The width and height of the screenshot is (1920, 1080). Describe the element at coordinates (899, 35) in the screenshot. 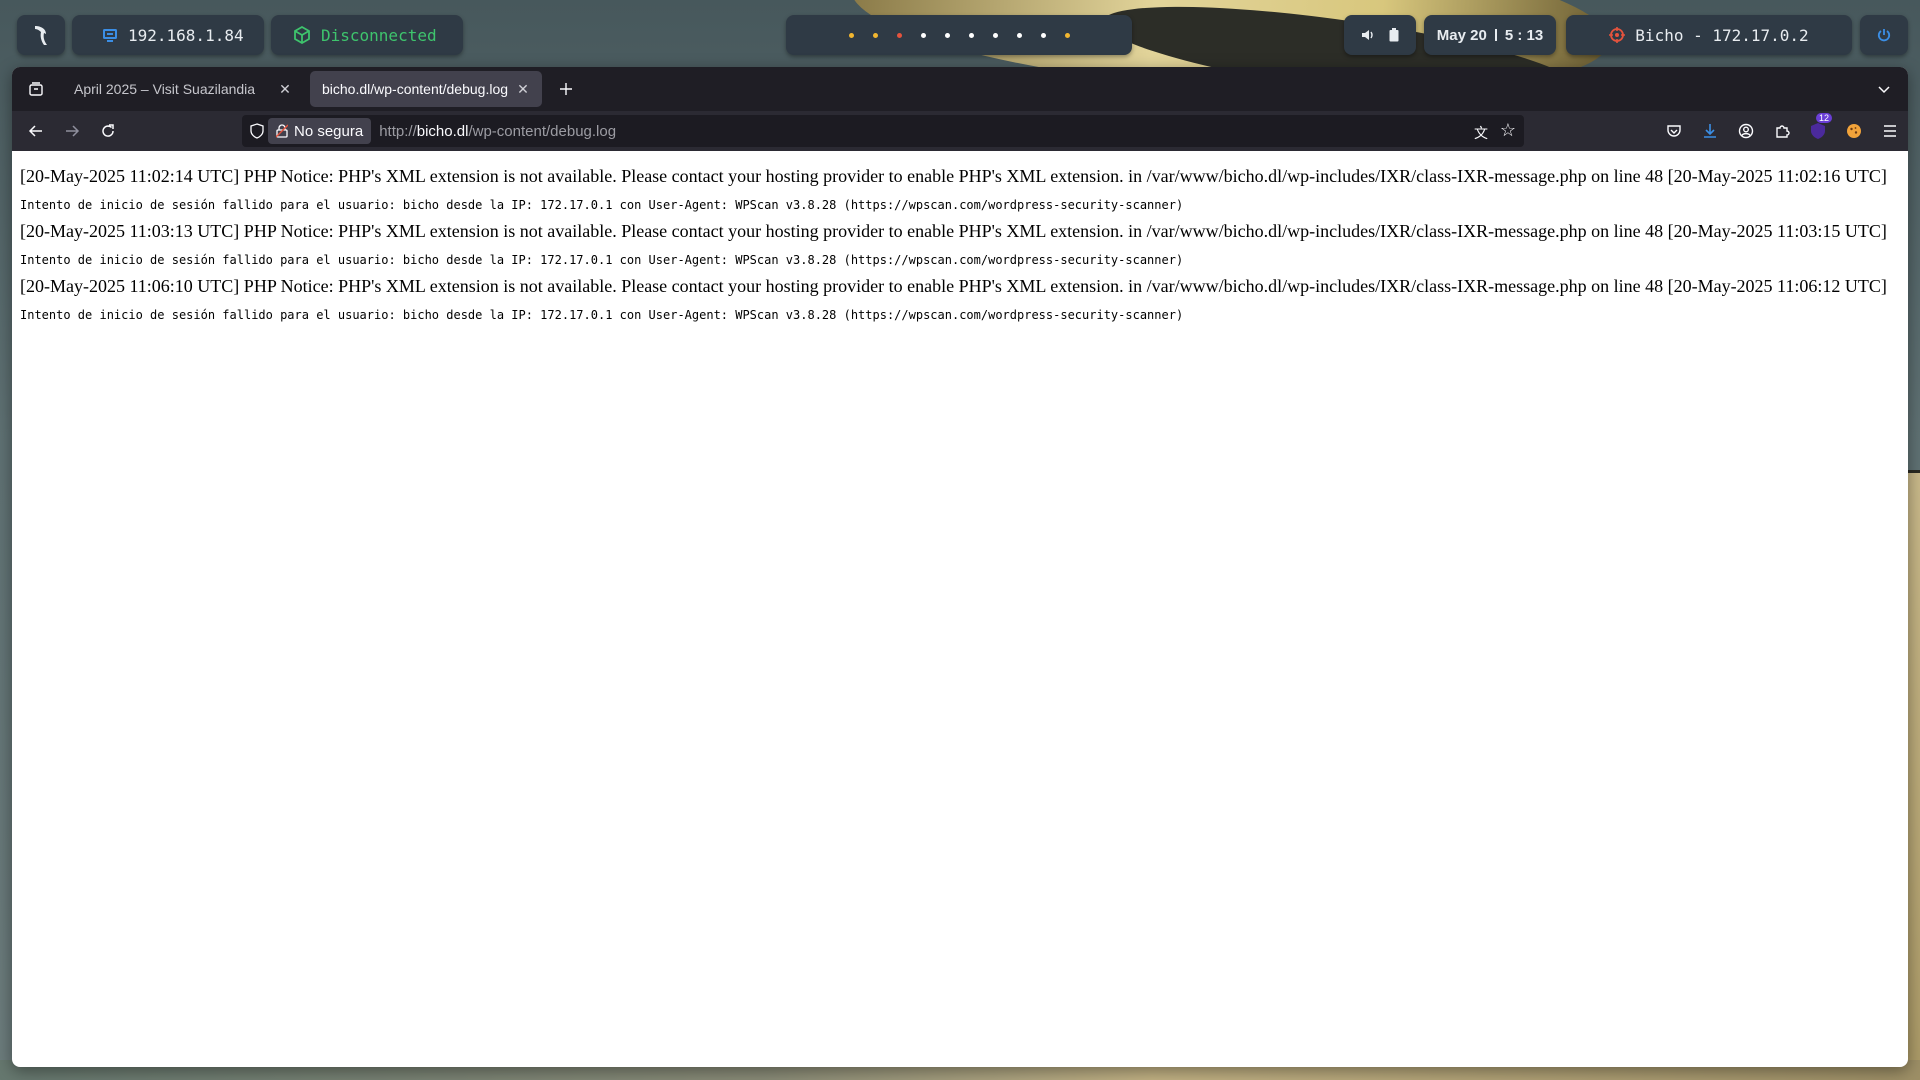

I see `workspace-3-dot` at that location.